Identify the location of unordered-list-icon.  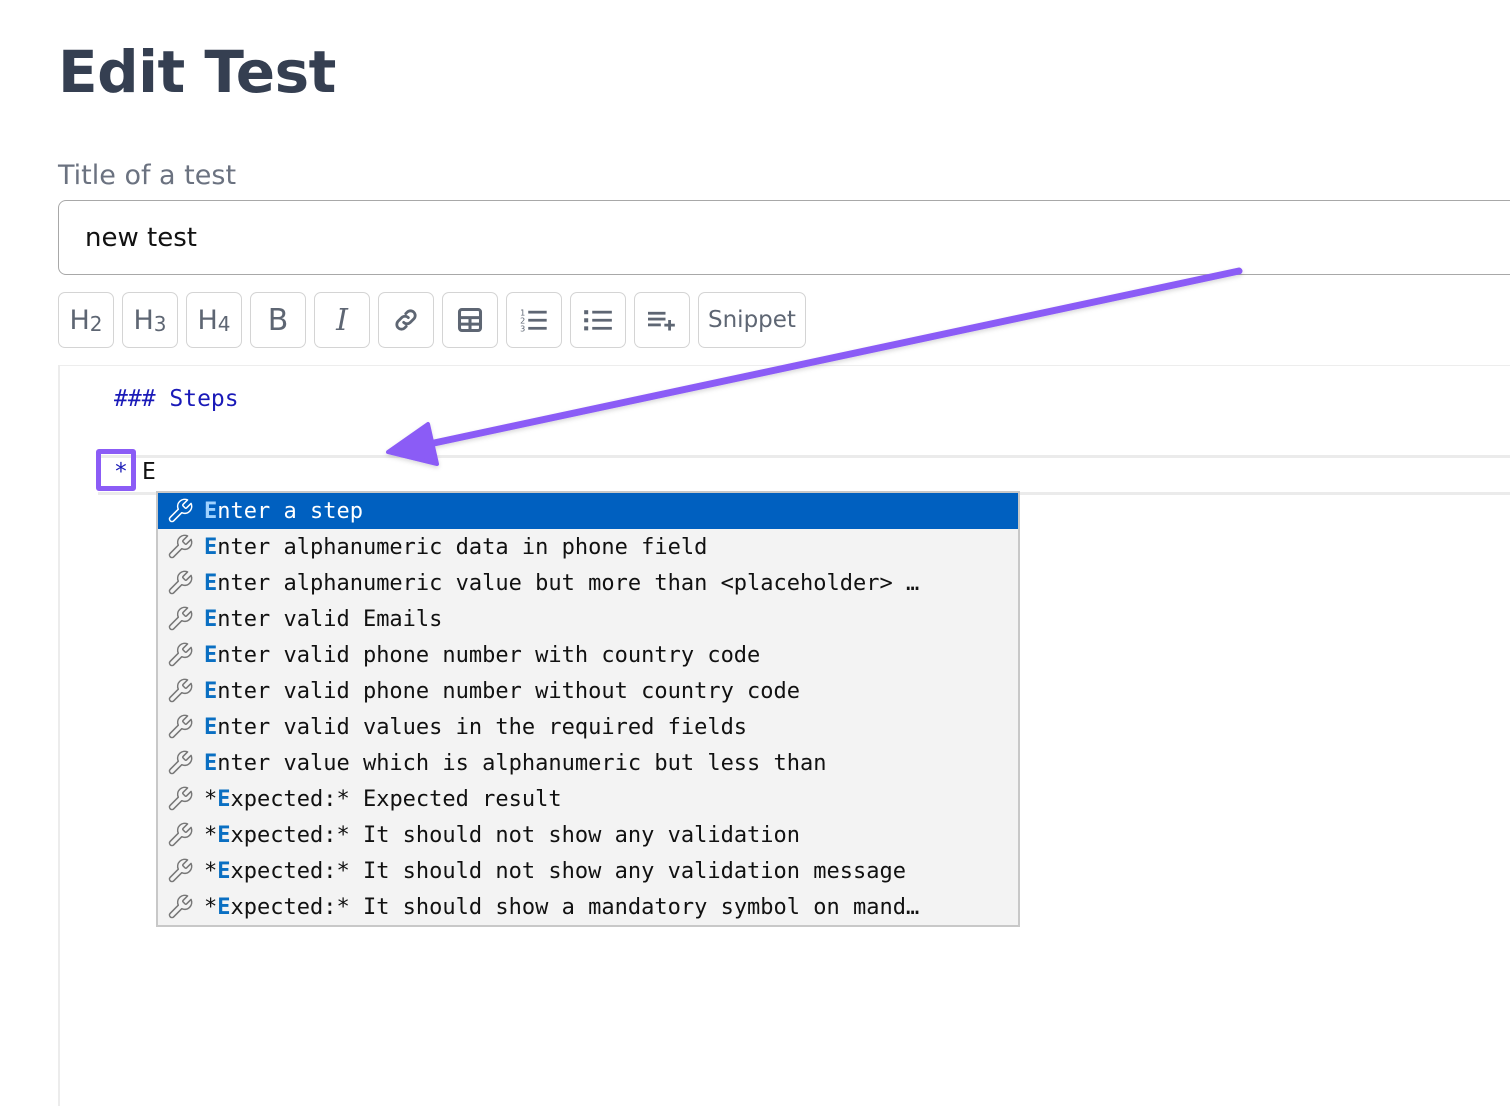
(598, 320).